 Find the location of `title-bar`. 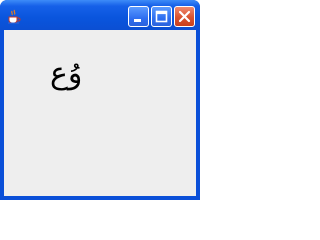

title-bar is located at coordinates (100, 15).